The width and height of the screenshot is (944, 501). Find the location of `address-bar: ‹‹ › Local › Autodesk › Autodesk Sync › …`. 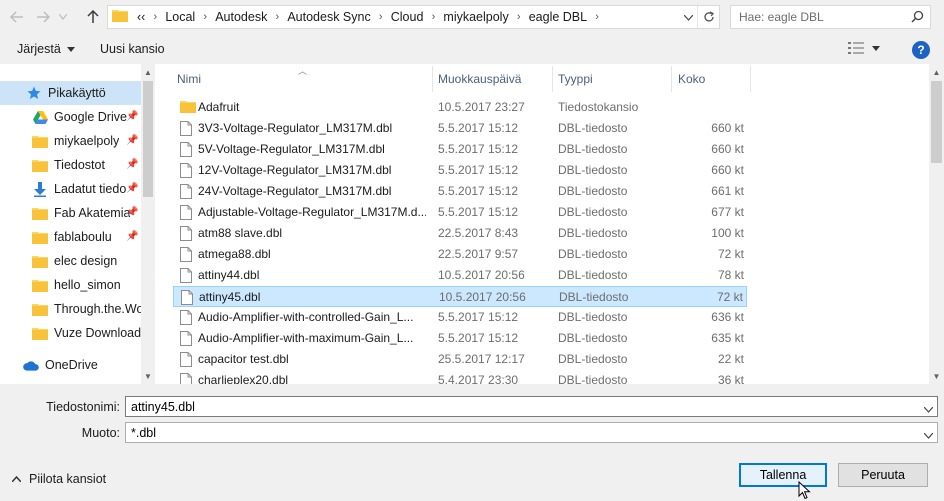

address-bar: ‹‹ › Local › Autodesk › Autodesk Sync › … is located at coordinates (413, 17).